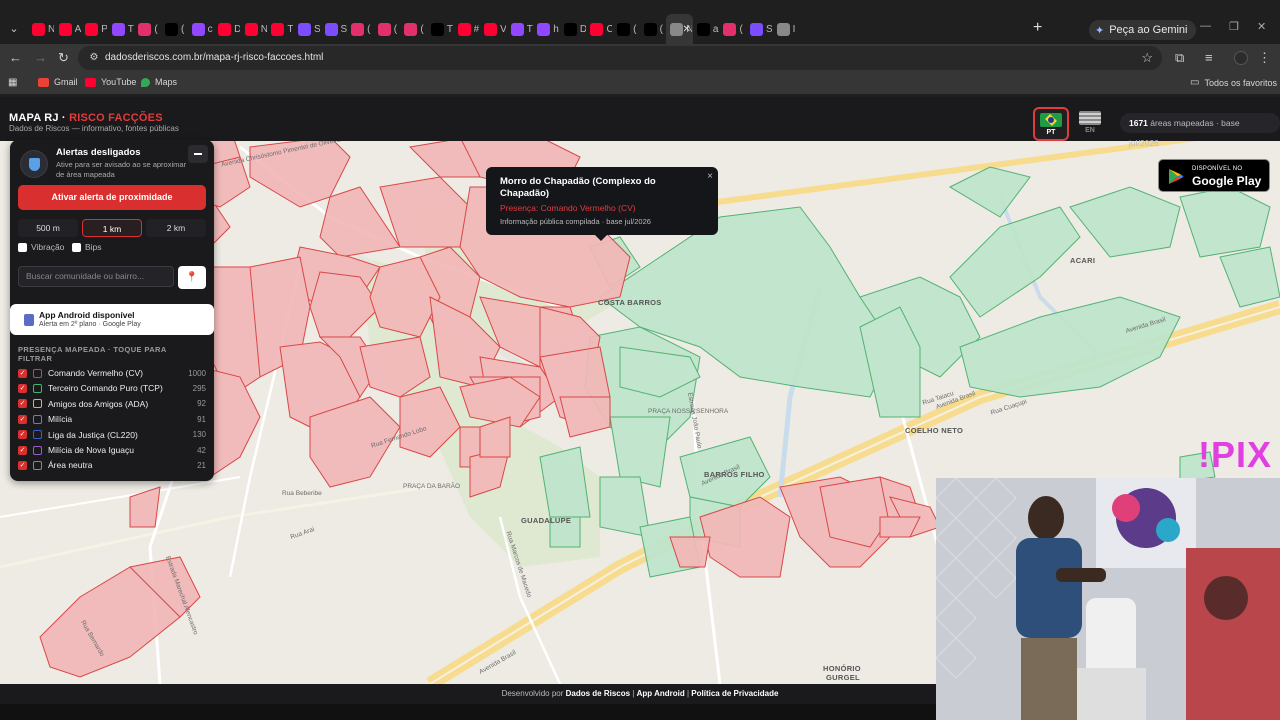 This screenshot has height=720, width=1280. I want to click on collapse-button, so click(198, 154).